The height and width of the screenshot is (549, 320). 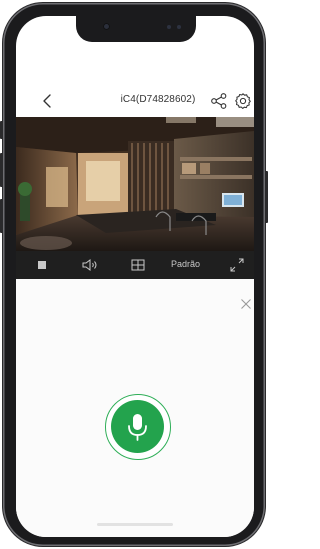 I want to click on settings-button, so click(x=243, y=101).